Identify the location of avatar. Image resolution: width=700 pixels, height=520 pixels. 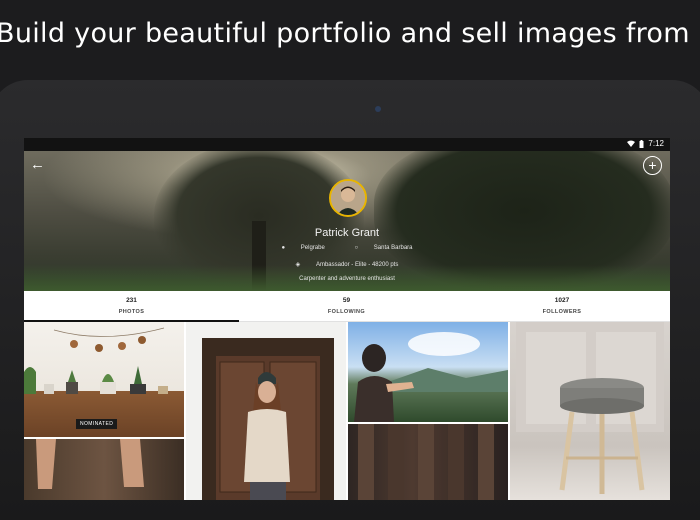
(348, 198).